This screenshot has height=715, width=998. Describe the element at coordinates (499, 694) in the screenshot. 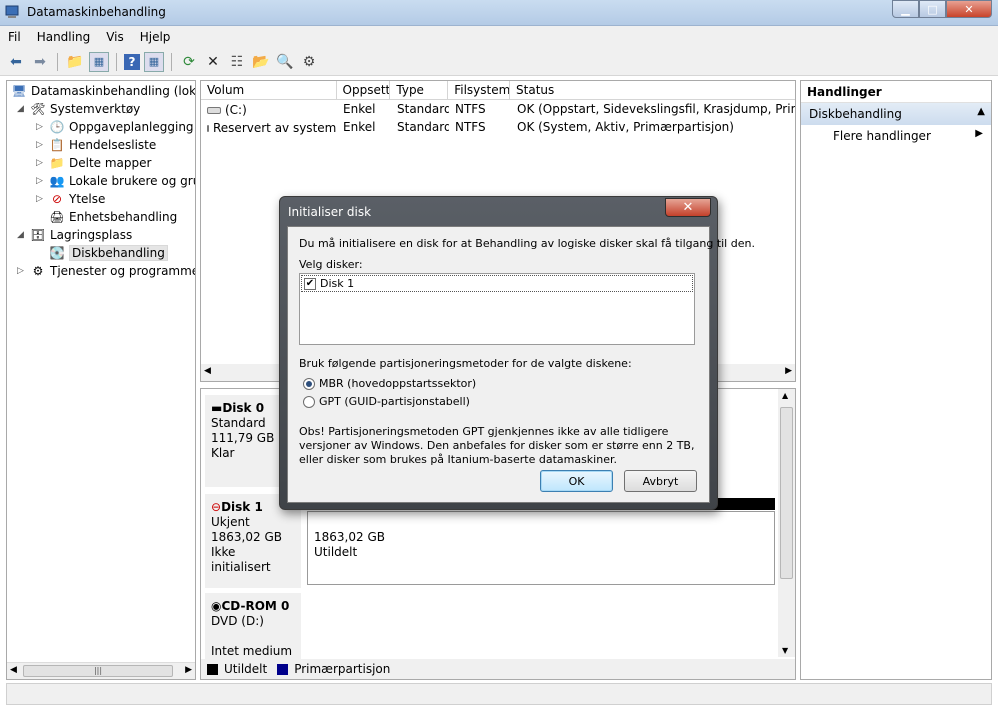

I see `status-bar` at that location.